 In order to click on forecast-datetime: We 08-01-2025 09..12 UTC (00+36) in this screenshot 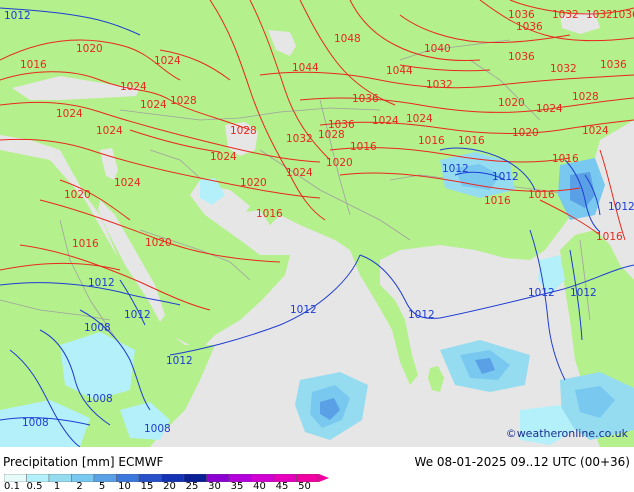, I will do `click(522, 462)`.